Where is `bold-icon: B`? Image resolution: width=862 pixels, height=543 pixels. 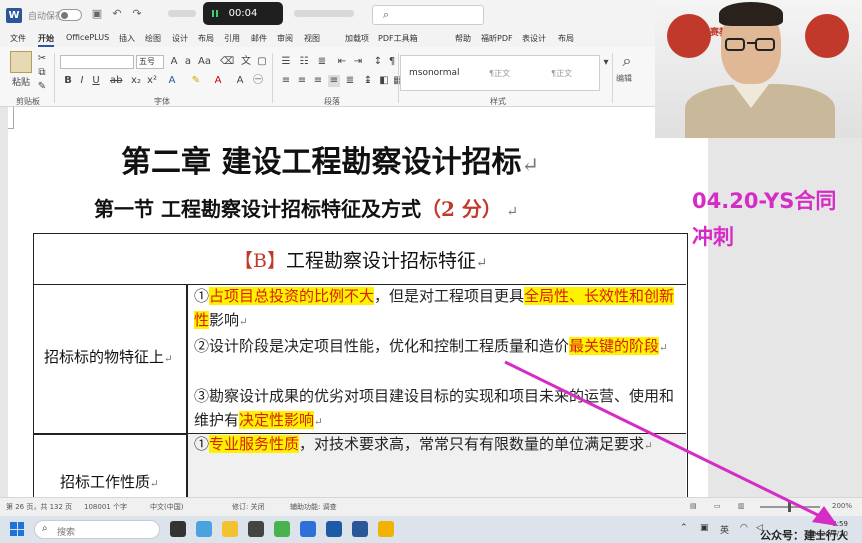
bold-icon: B is located at coordinates (68, 81).